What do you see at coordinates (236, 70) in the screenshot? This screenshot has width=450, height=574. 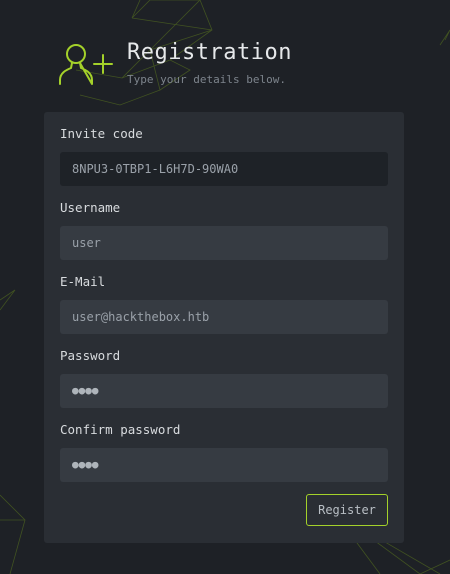 I see `page-header: Registration Type your details below.` at bounding box center [236, 70].